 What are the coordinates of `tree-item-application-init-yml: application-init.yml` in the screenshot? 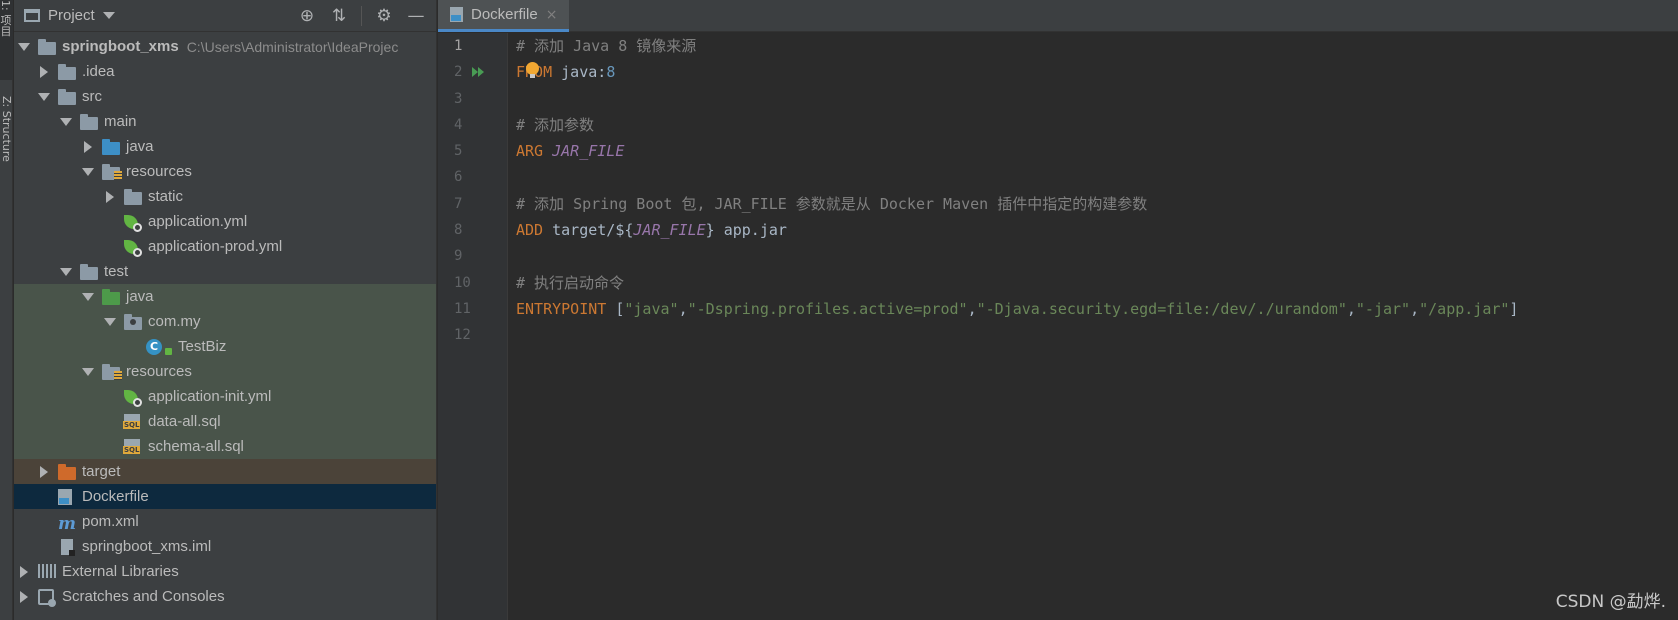 It's located at (225, 396).